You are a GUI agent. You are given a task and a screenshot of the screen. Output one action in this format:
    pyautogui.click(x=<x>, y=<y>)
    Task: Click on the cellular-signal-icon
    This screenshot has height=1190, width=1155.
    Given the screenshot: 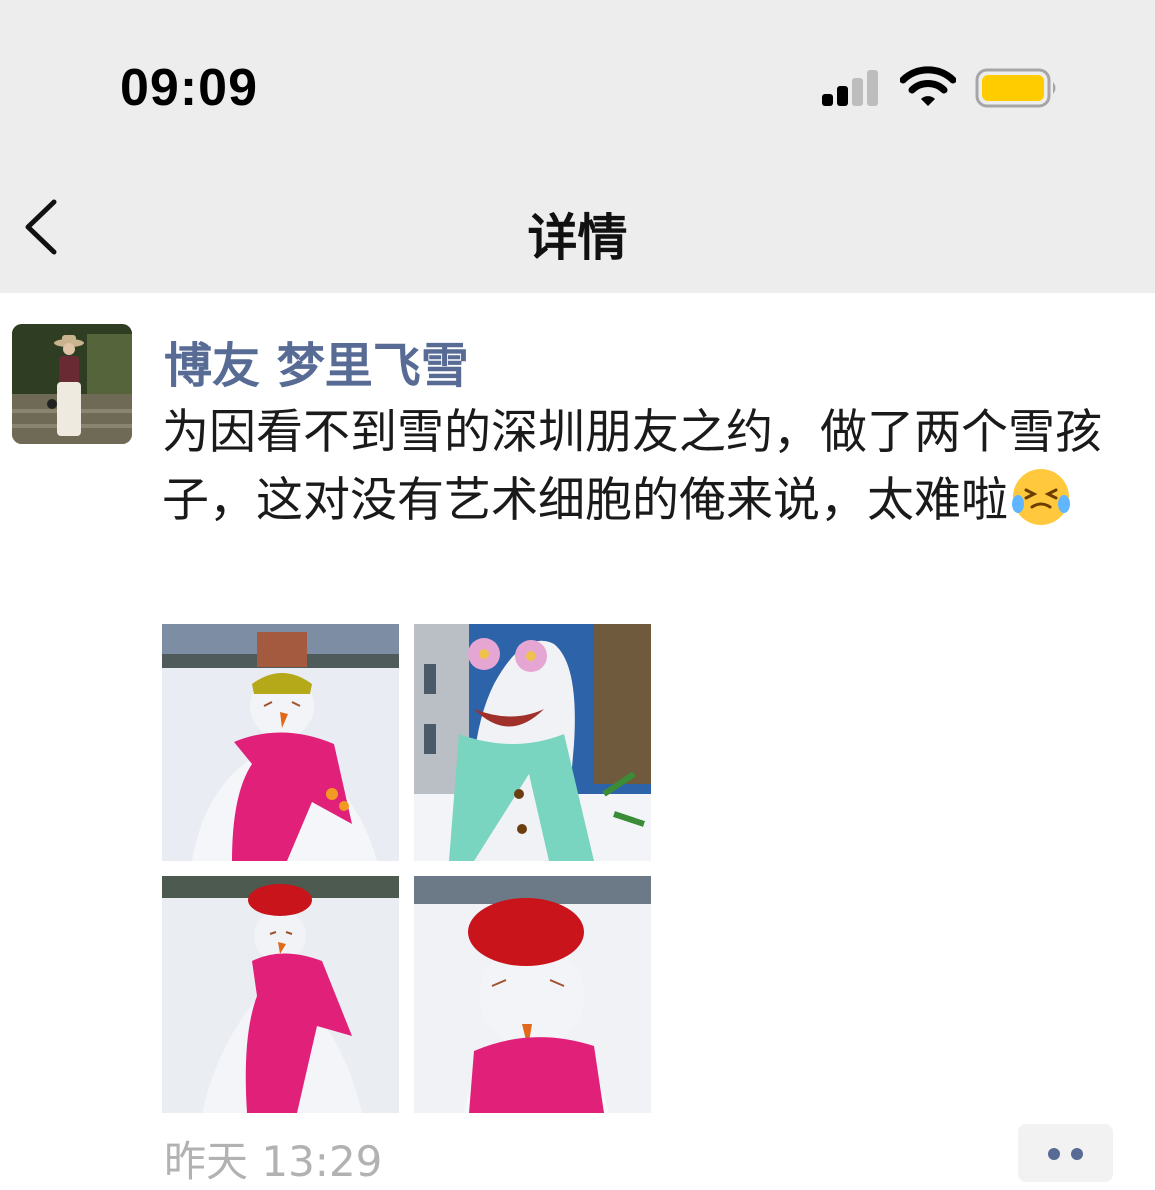 What is the action you would take?
    pyautogui.click(x=850, y=88)
    